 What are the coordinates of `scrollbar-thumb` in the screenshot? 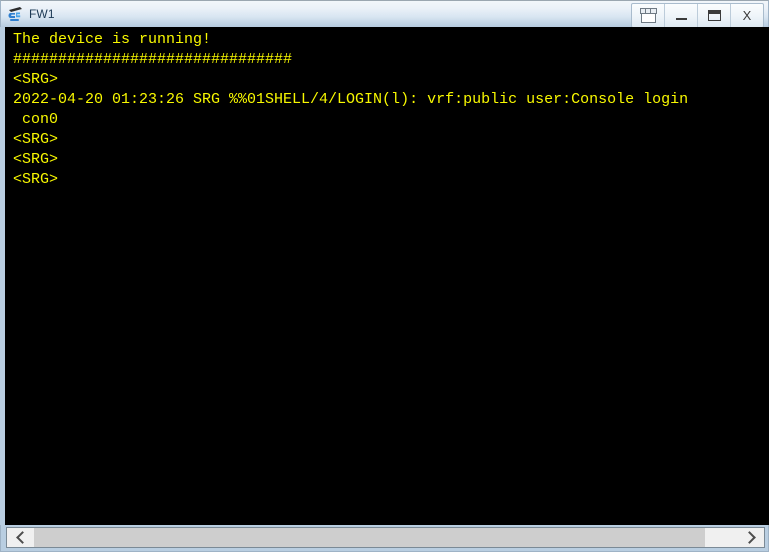 It's located at (369, 537).